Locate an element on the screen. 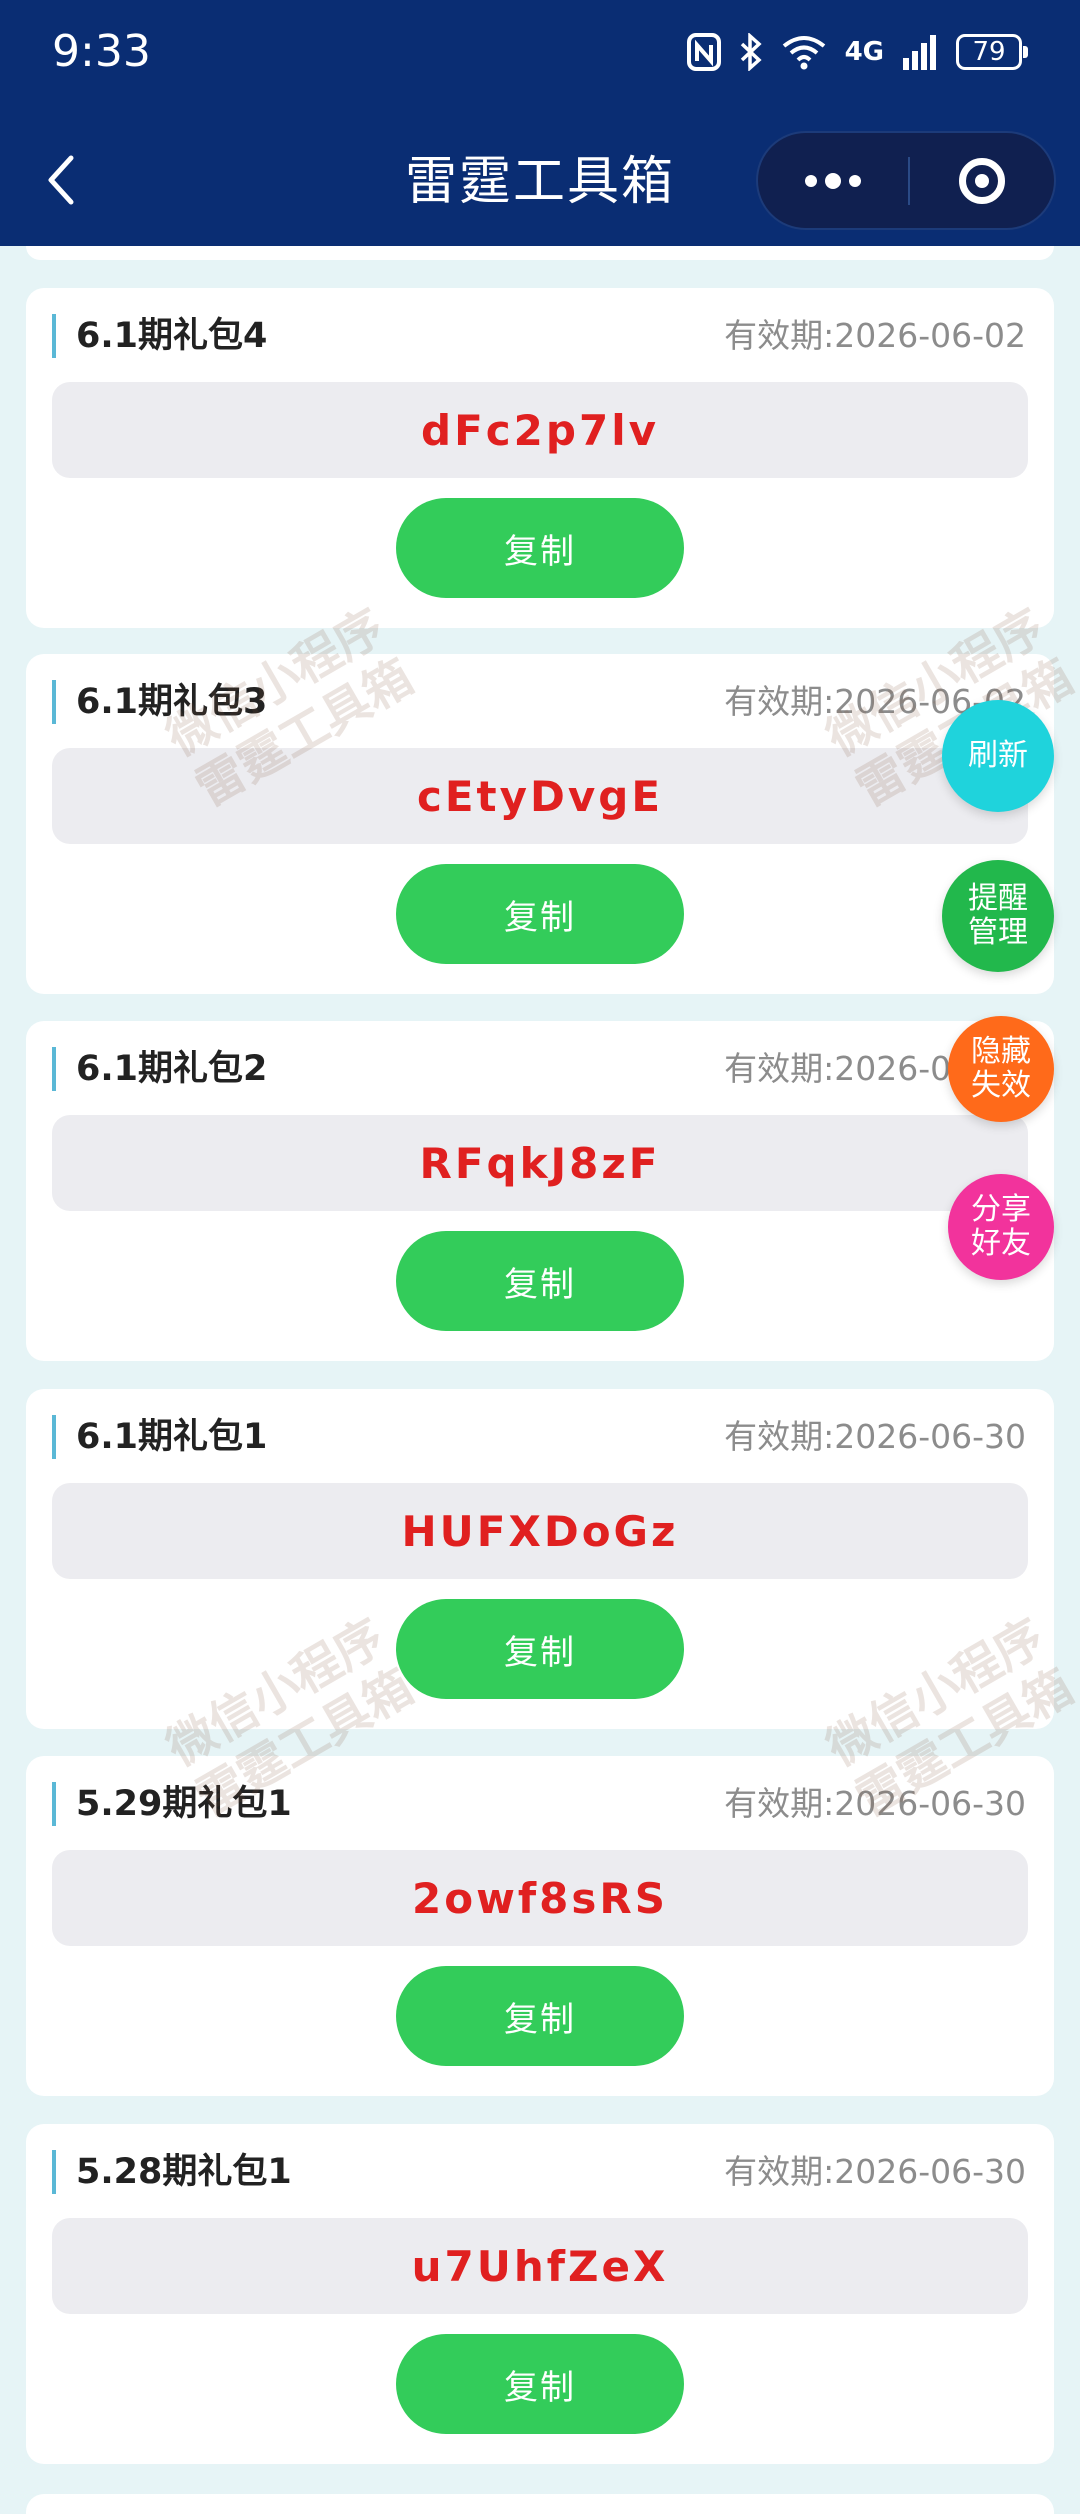 The width and height of the screenshot is (1080, 2514). gift-card: 6.1期礼包1 有效期:2026-06-30 HUFXDoGz 复制 is located at coordinates (540, 1559).